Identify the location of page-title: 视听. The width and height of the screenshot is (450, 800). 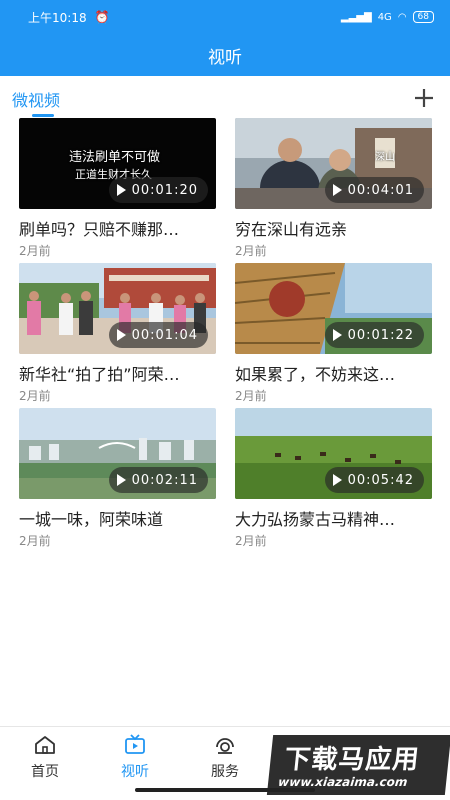
(225, 57).